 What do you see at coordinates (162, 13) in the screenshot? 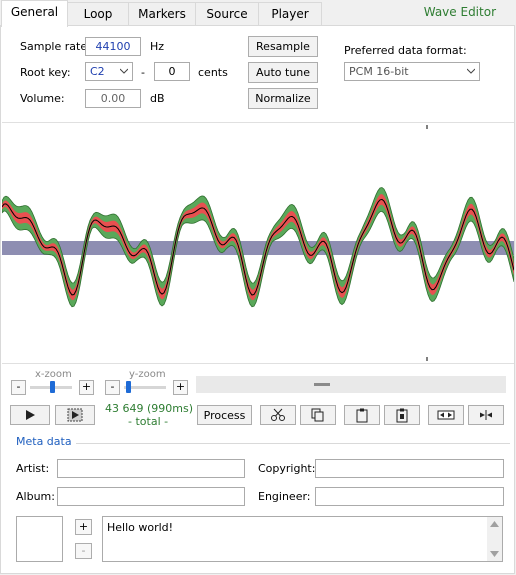
I see `tab-markers: Markers` at bounding box center [162, 13].